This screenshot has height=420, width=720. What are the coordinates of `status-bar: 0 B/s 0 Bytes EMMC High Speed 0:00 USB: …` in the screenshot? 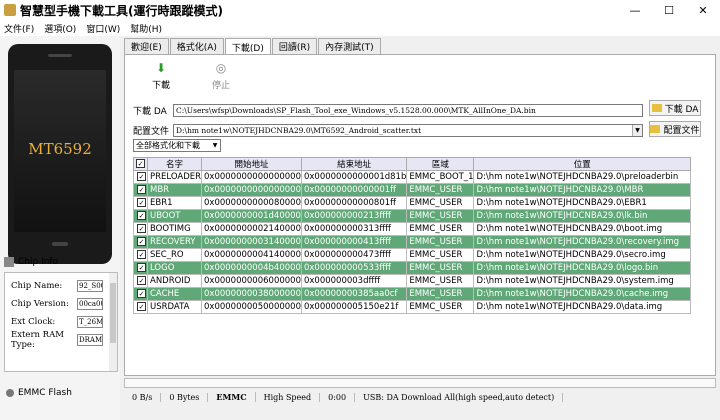 It's located at (420, 397).